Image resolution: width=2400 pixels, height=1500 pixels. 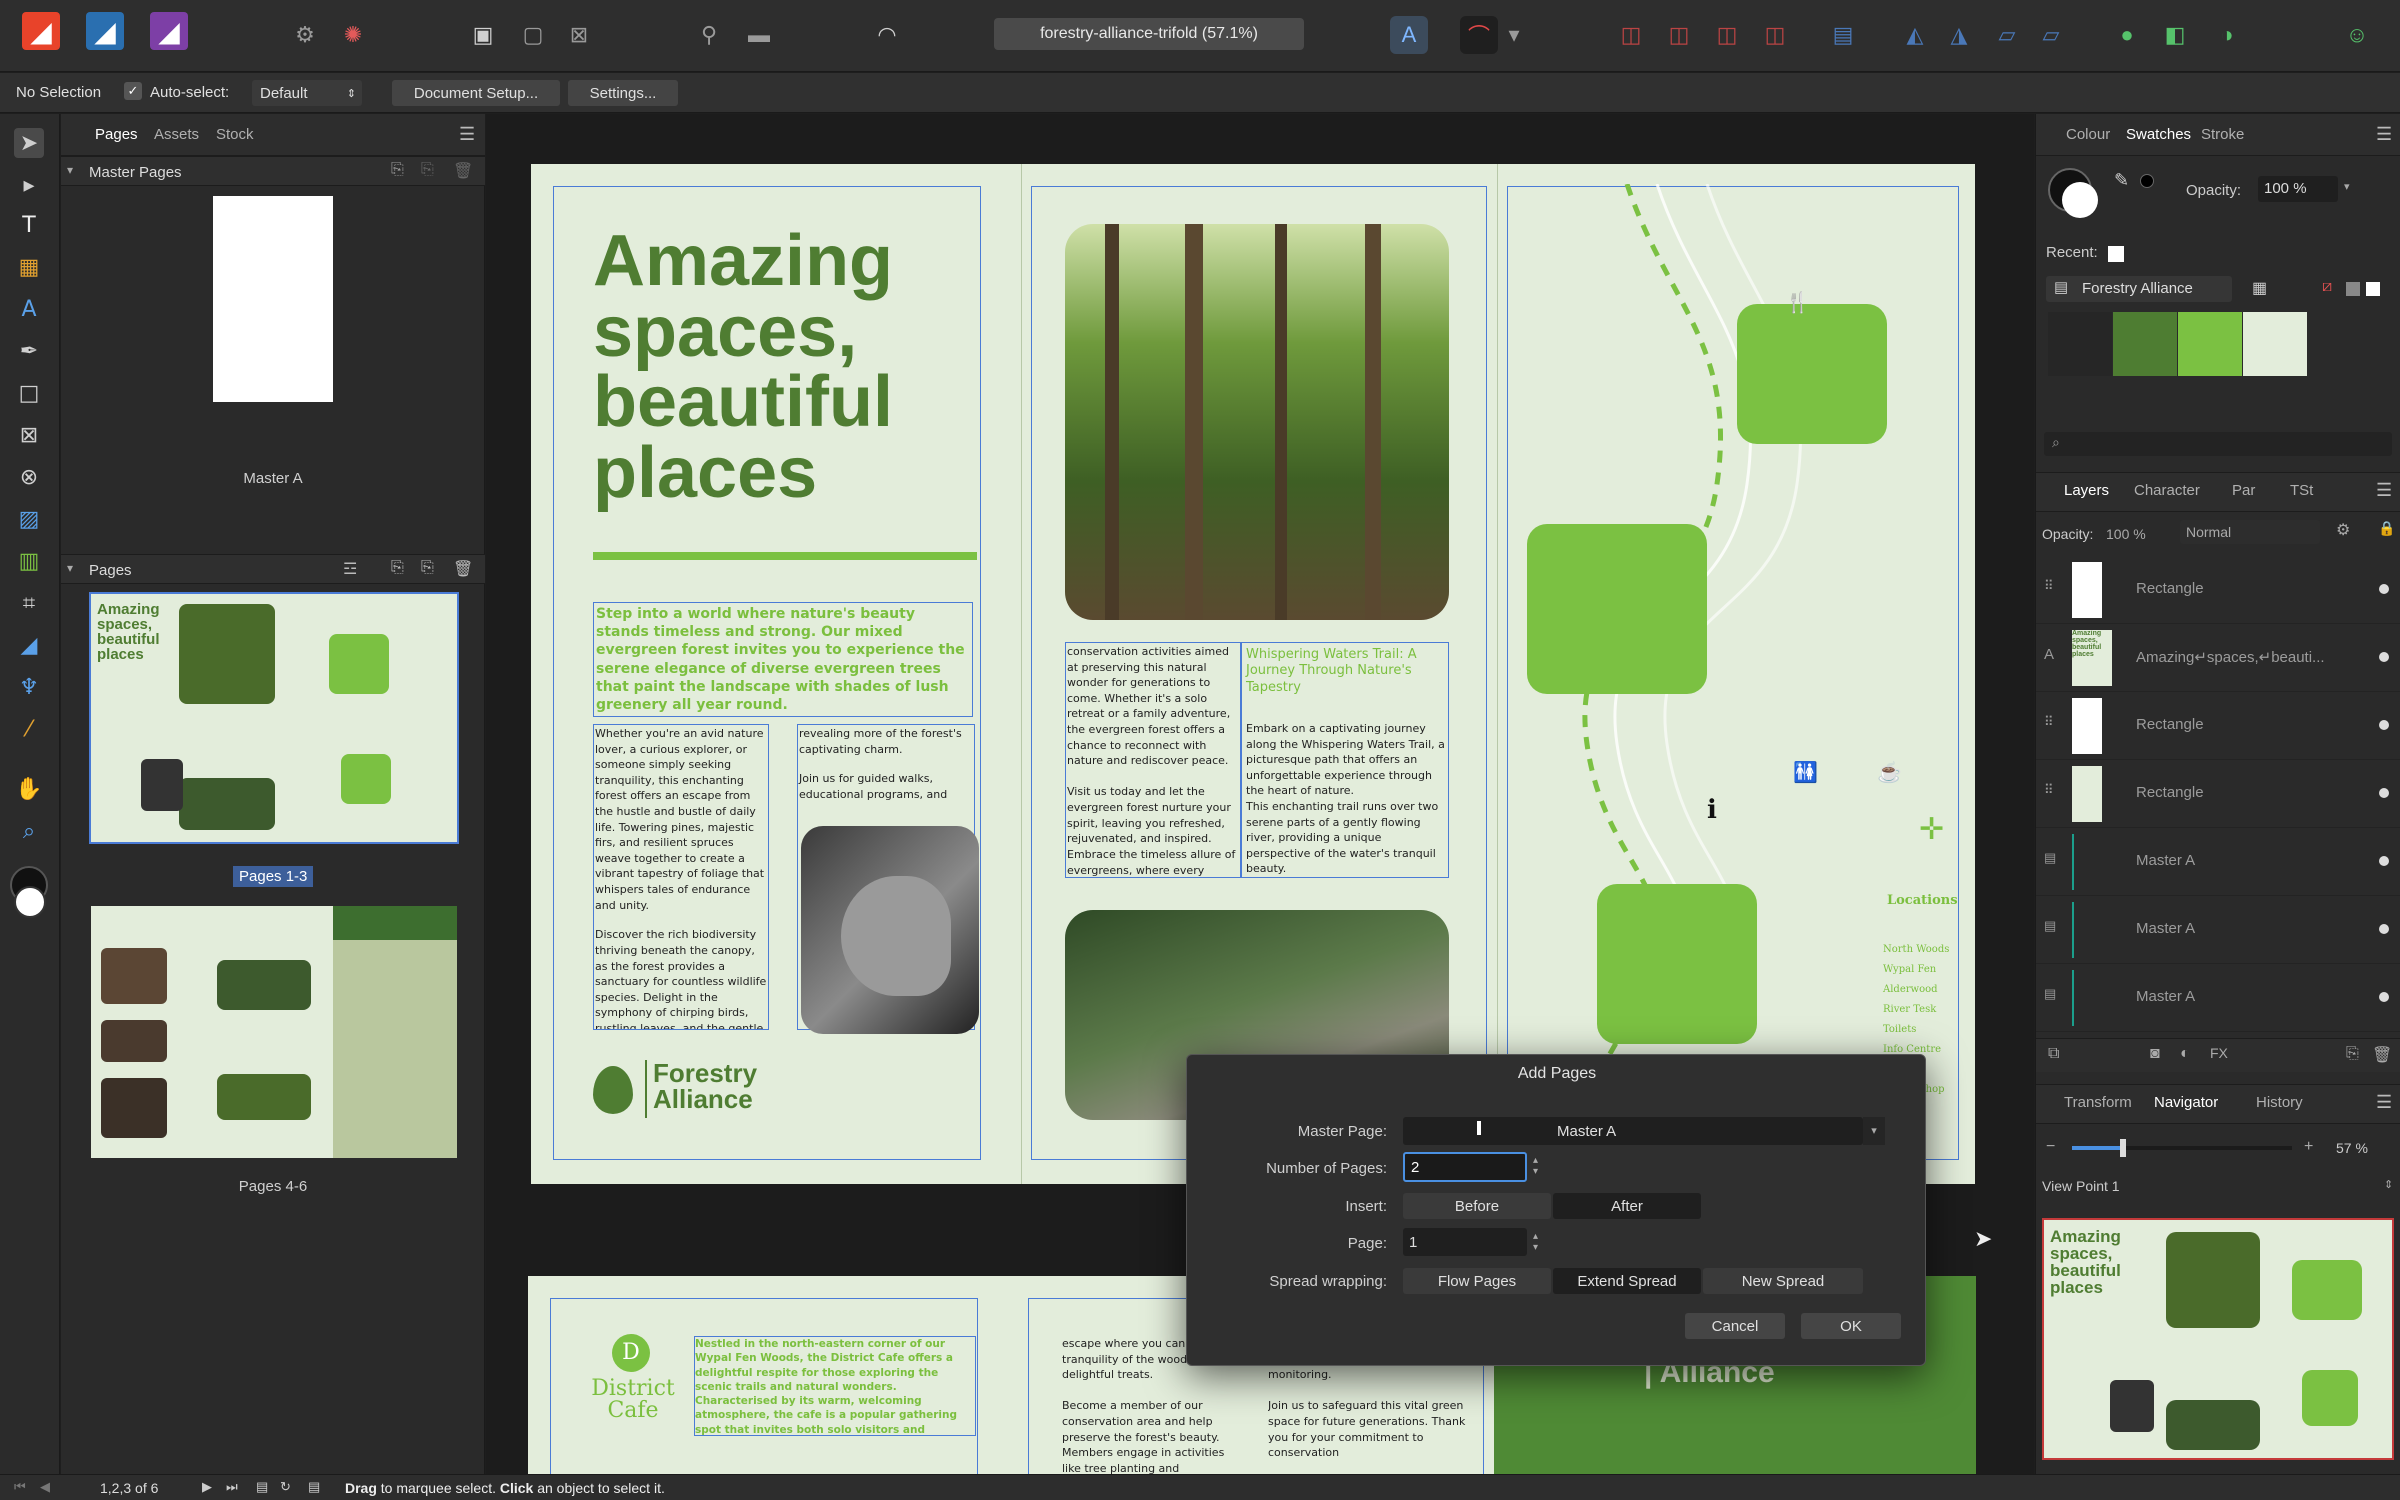 I want to click on loop-icon: ↻, so click(x=285, y=1487).